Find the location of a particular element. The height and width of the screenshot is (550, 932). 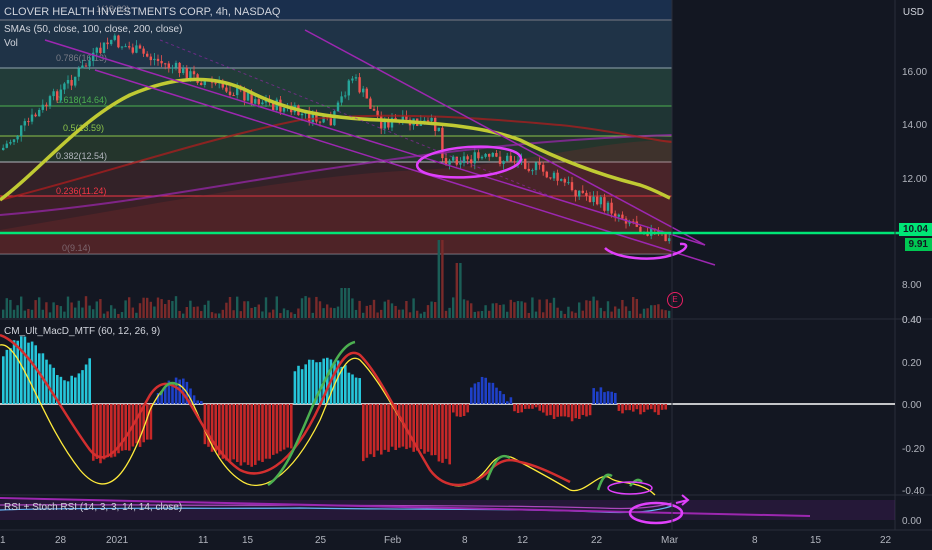

time-label-25: 25 is located at coordinates (321, 540).